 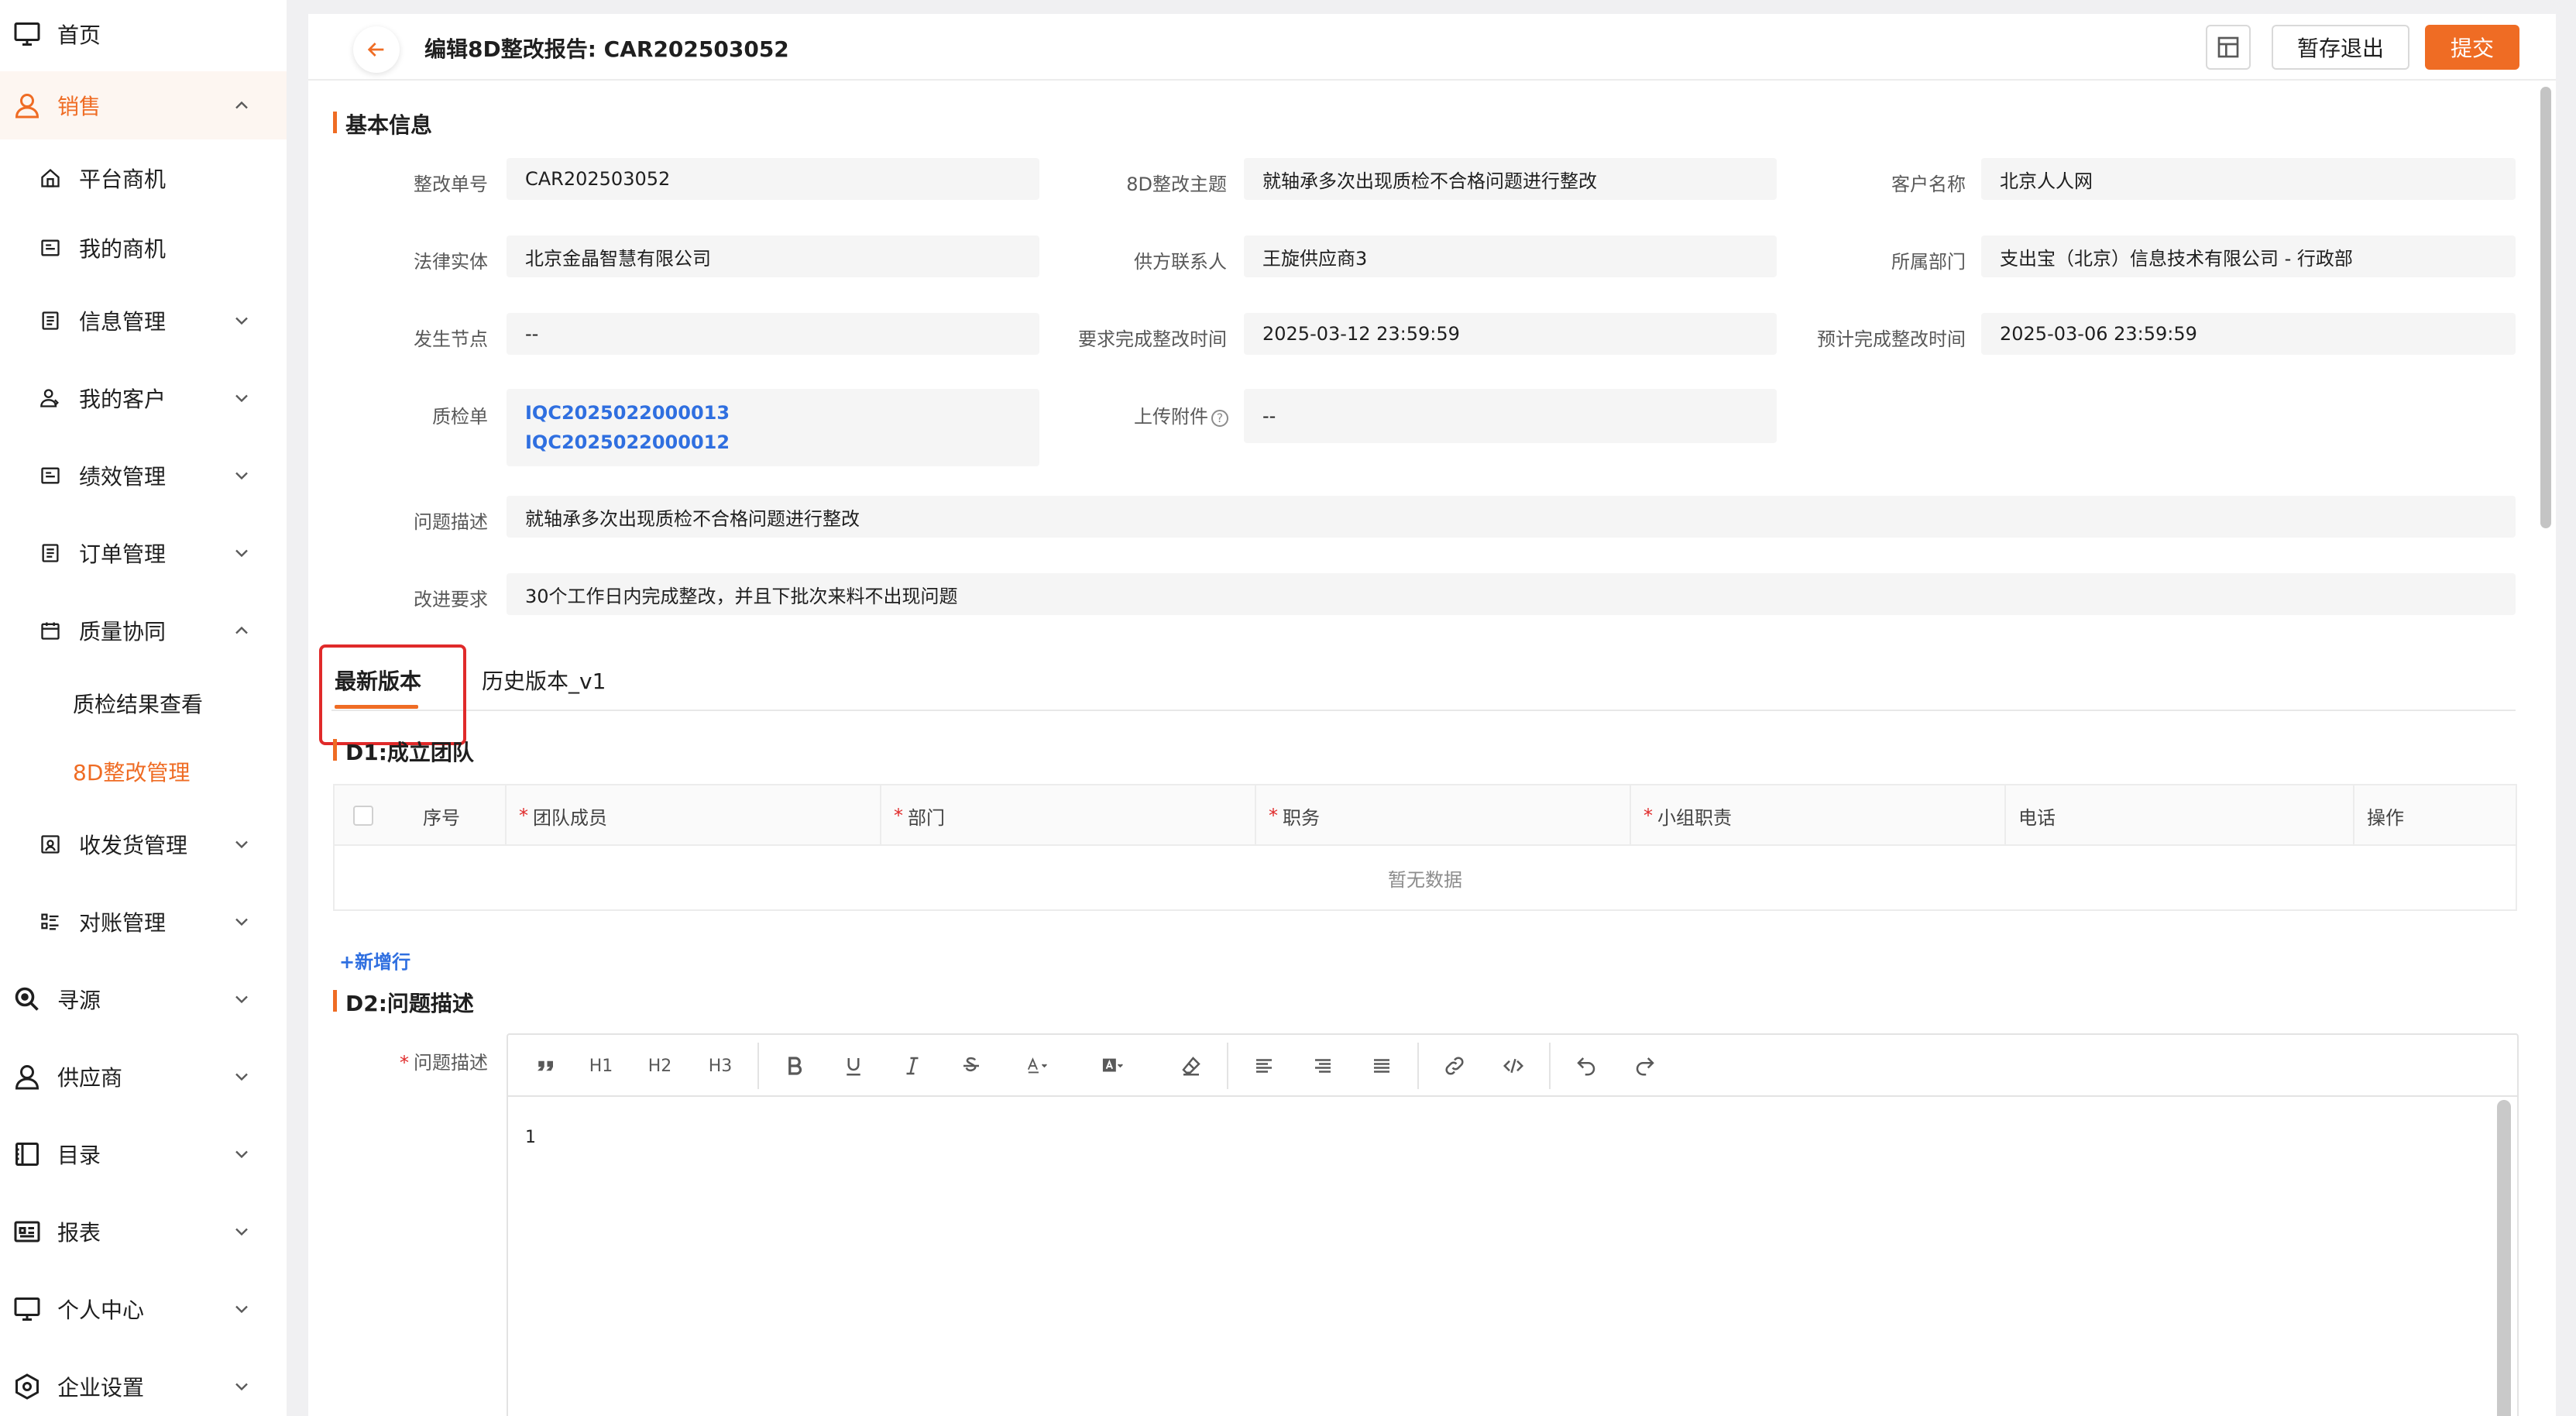 I want to click on help-icon: ?, so click(x=1219, y=418).